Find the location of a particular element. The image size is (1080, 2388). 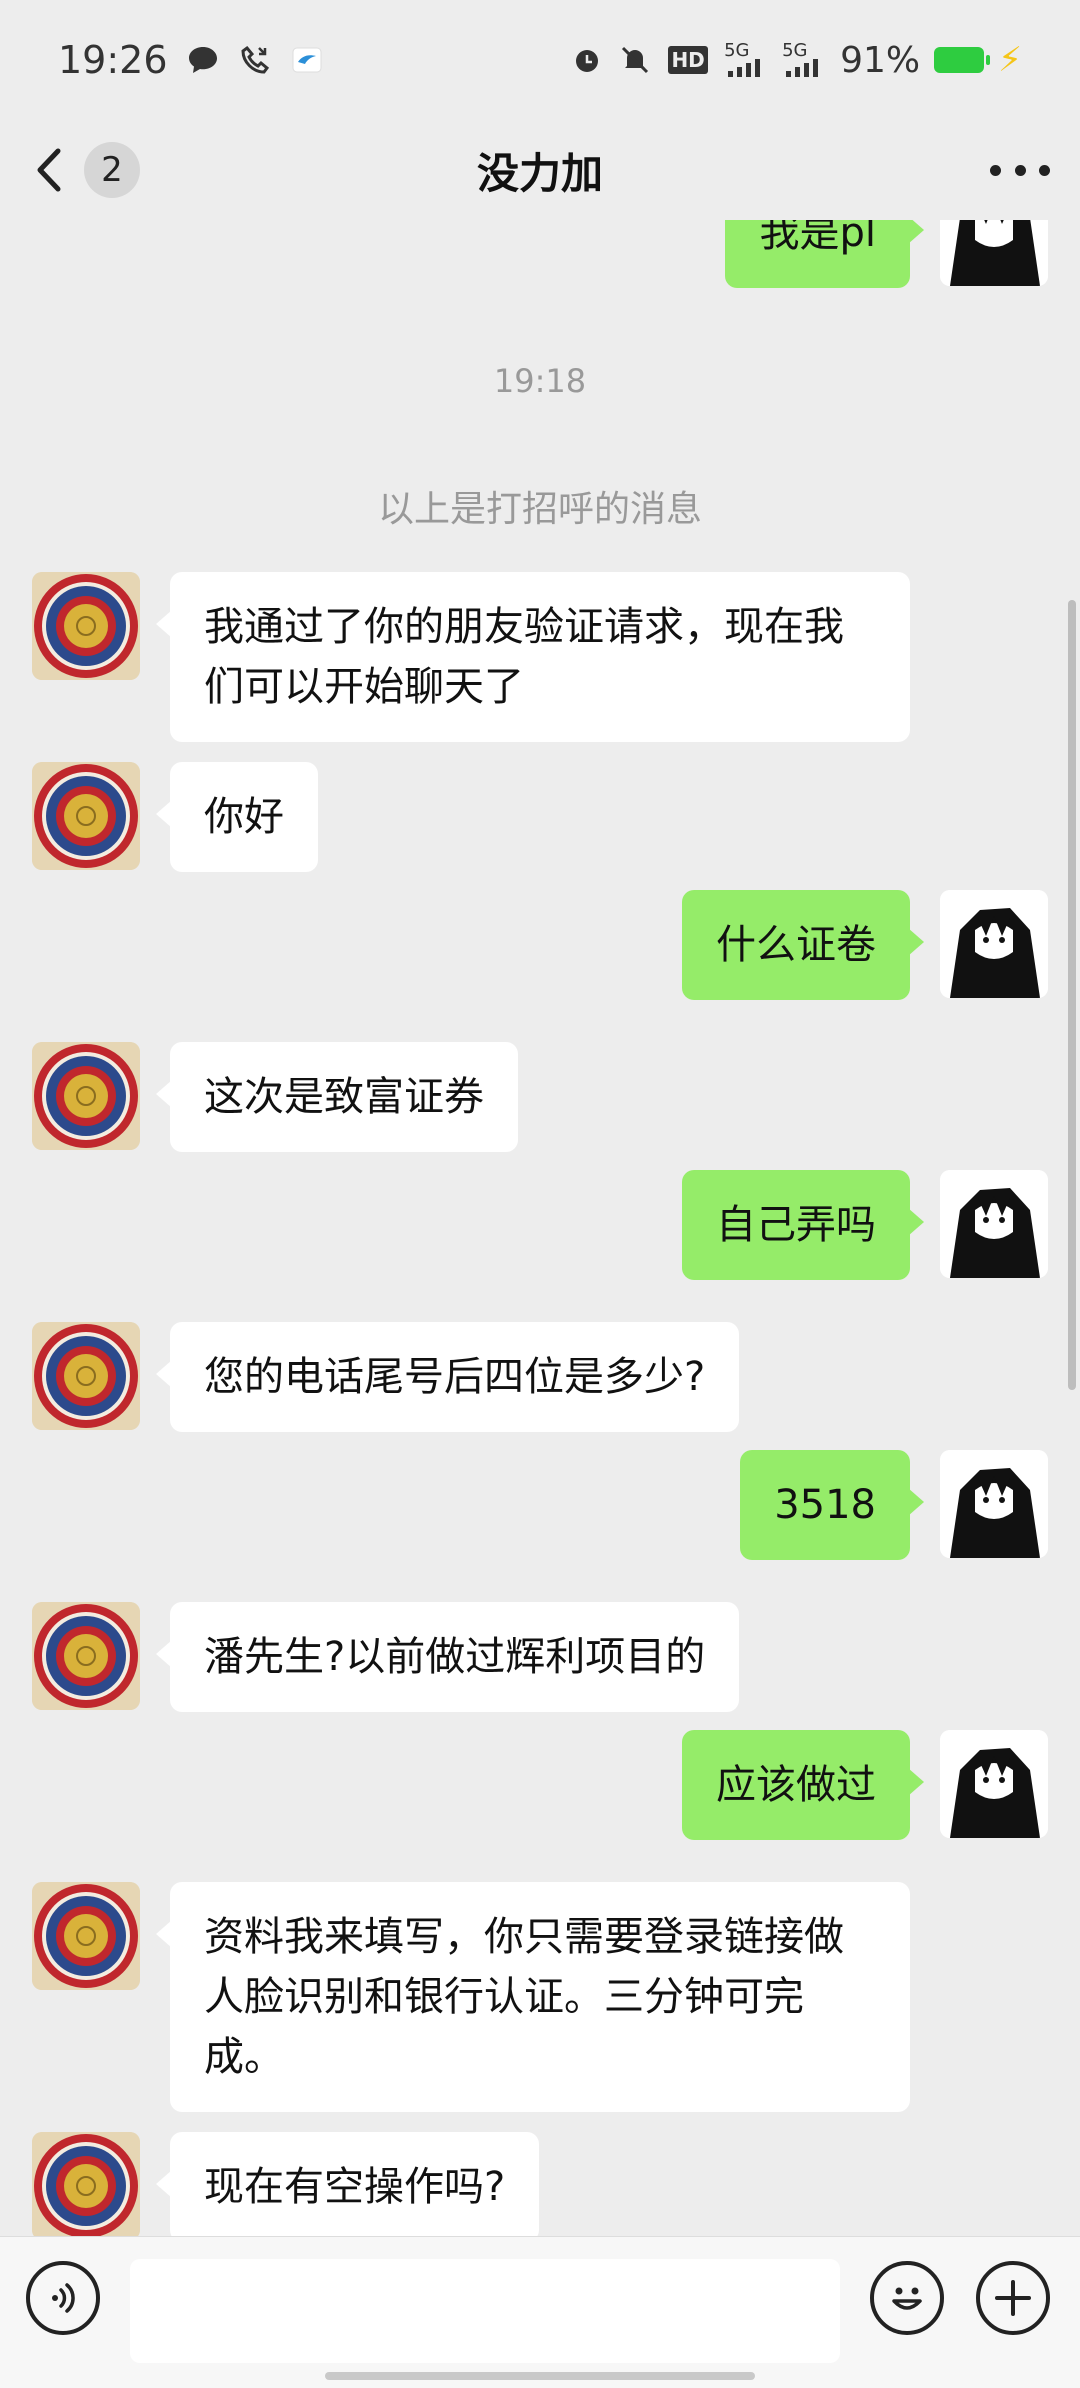

message-bubble: 3518 is located at coordinates (832, 1505).